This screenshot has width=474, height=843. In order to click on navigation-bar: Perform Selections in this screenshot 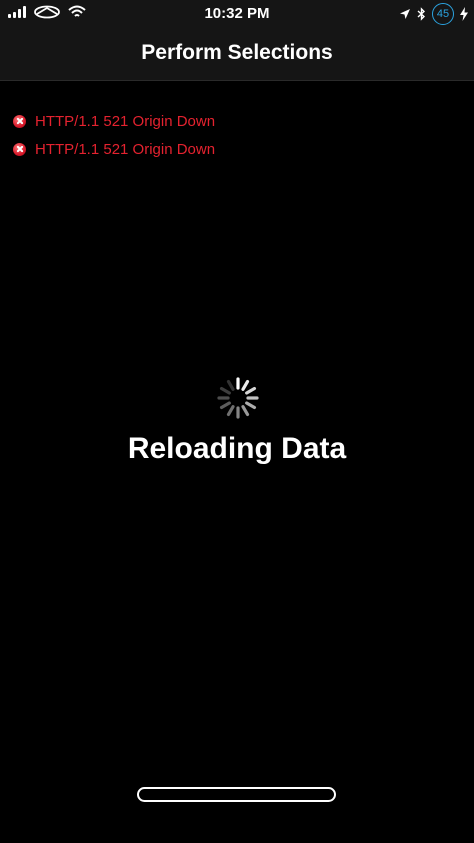, I will do `click(237, 54)`.